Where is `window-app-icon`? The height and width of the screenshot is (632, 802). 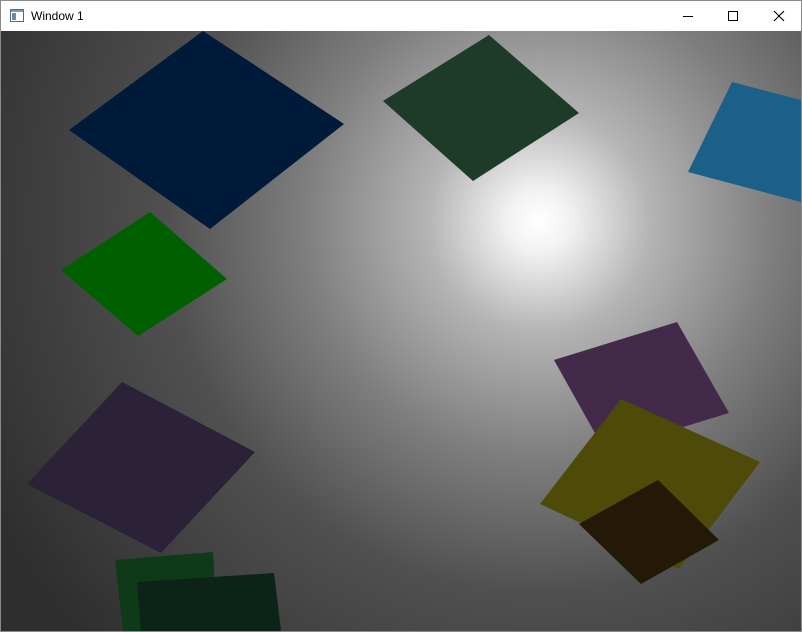
window-app-icon is located at coordinates (17, 15).